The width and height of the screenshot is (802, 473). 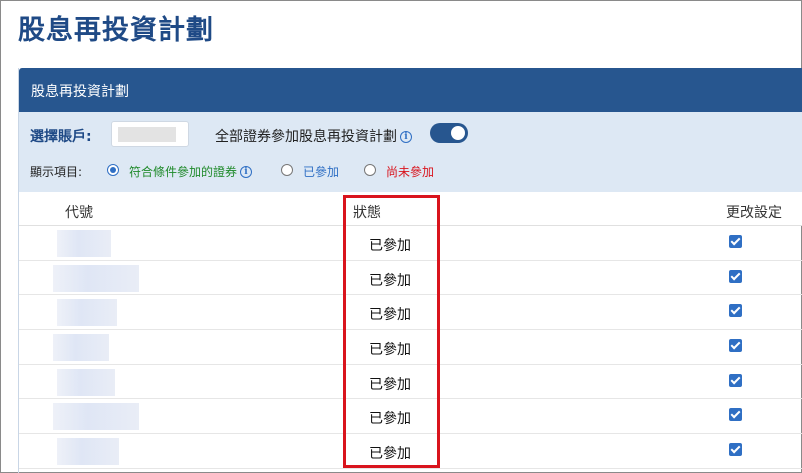 What do you see at coordinates (113, 170) in the screenshot?
I see `radio-eligible` at bounding box center [113, 170].